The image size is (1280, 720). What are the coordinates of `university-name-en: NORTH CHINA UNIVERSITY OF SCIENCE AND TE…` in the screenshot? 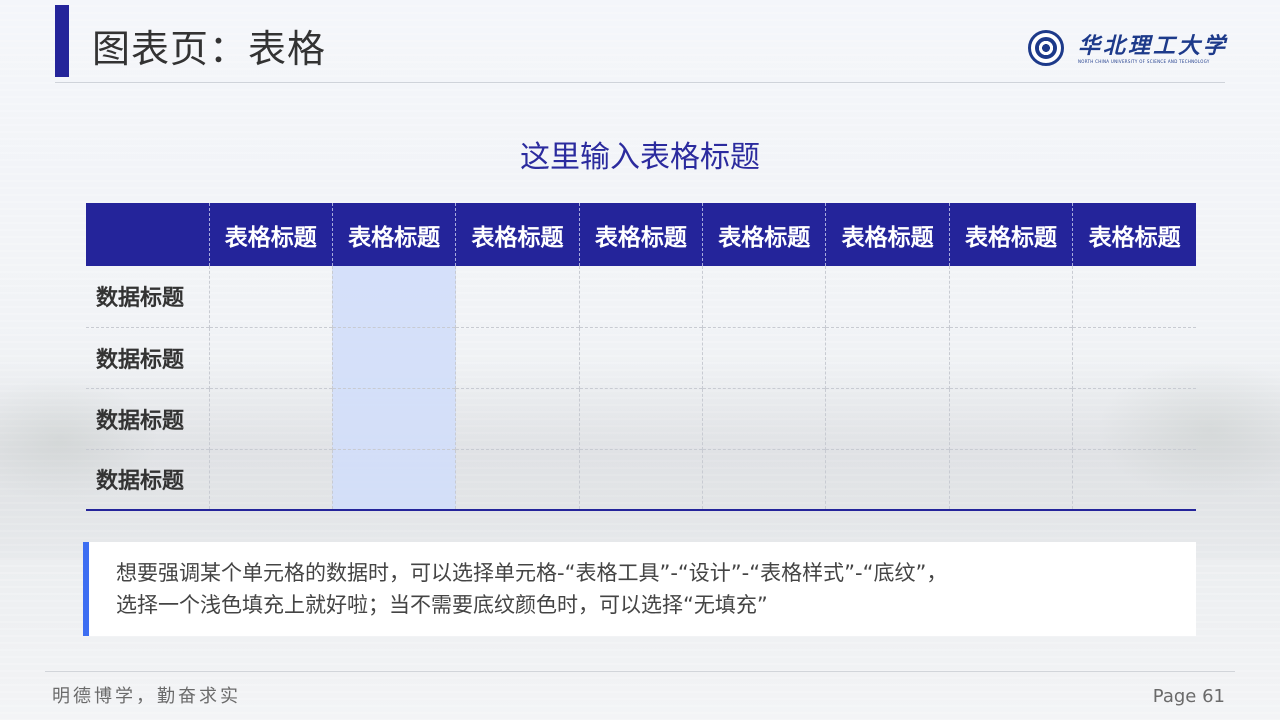 It's located at (1143, 61).